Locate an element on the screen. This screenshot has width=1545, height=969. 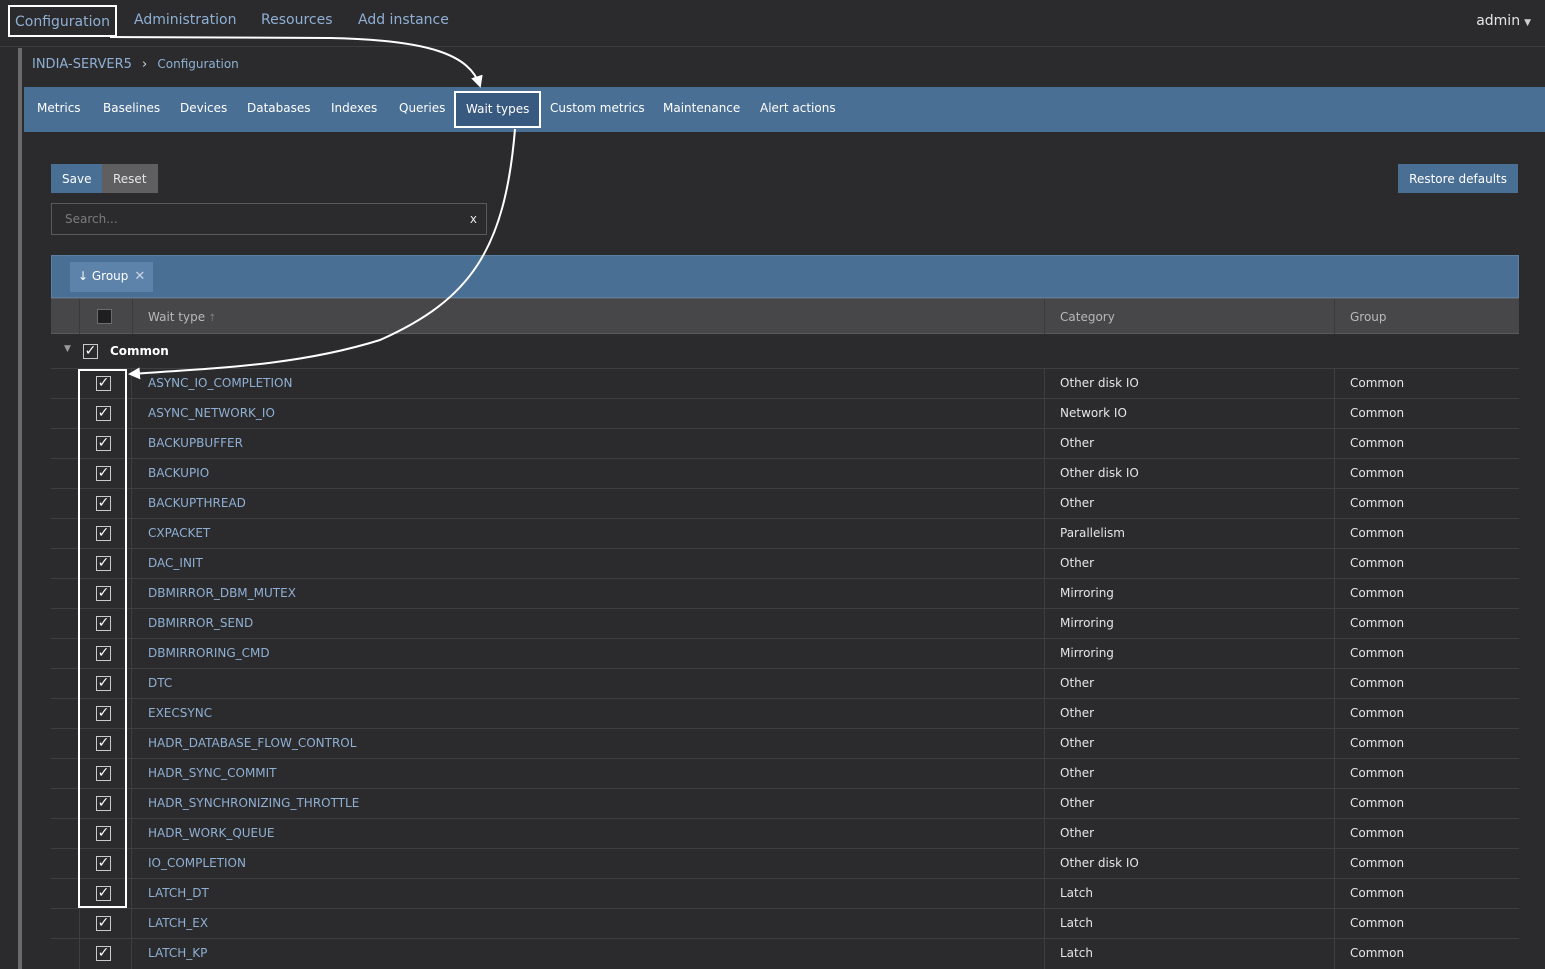
table-row: ✓ BACKUPIO Other disk IO Common is located at coordinates (785, 473).